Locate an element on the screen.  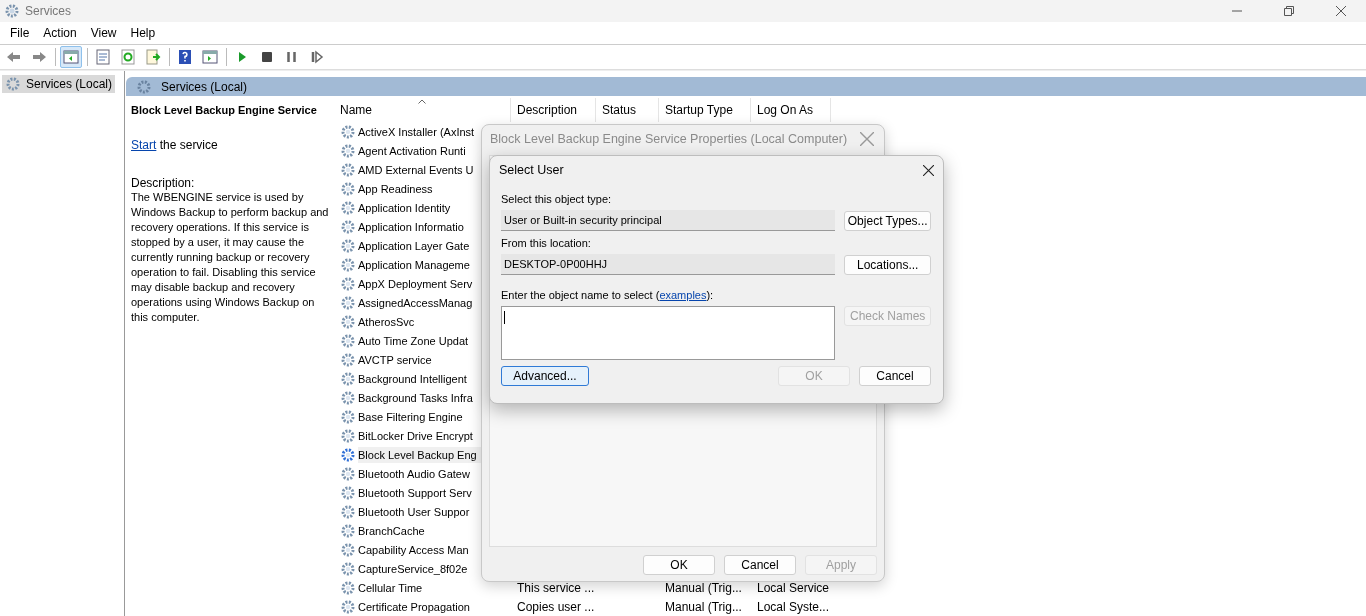
service-name: AppX Deployment Serv is located at coordinates (422, 283).